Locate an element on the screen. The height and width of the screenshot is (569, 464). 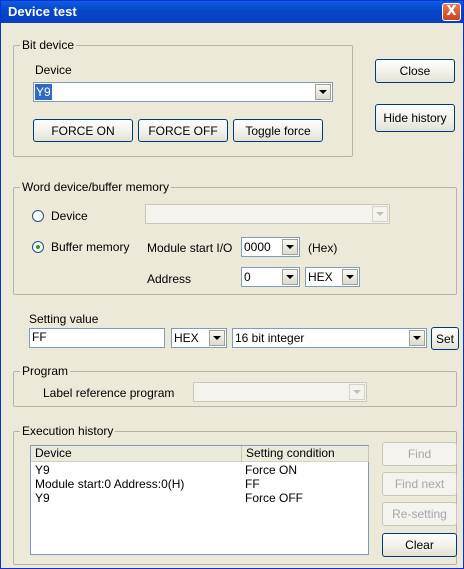
buffer-memory-radio is located at coordinates (38, 247).